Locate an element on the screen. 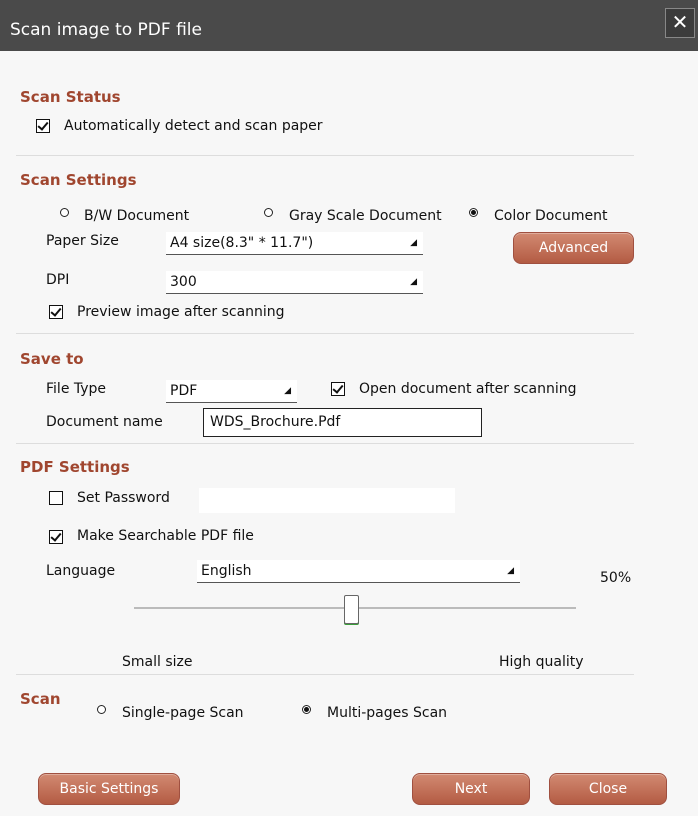 This screenshot has width=698, height=816. set-password-checkbox is located at coordinates (56, 498).